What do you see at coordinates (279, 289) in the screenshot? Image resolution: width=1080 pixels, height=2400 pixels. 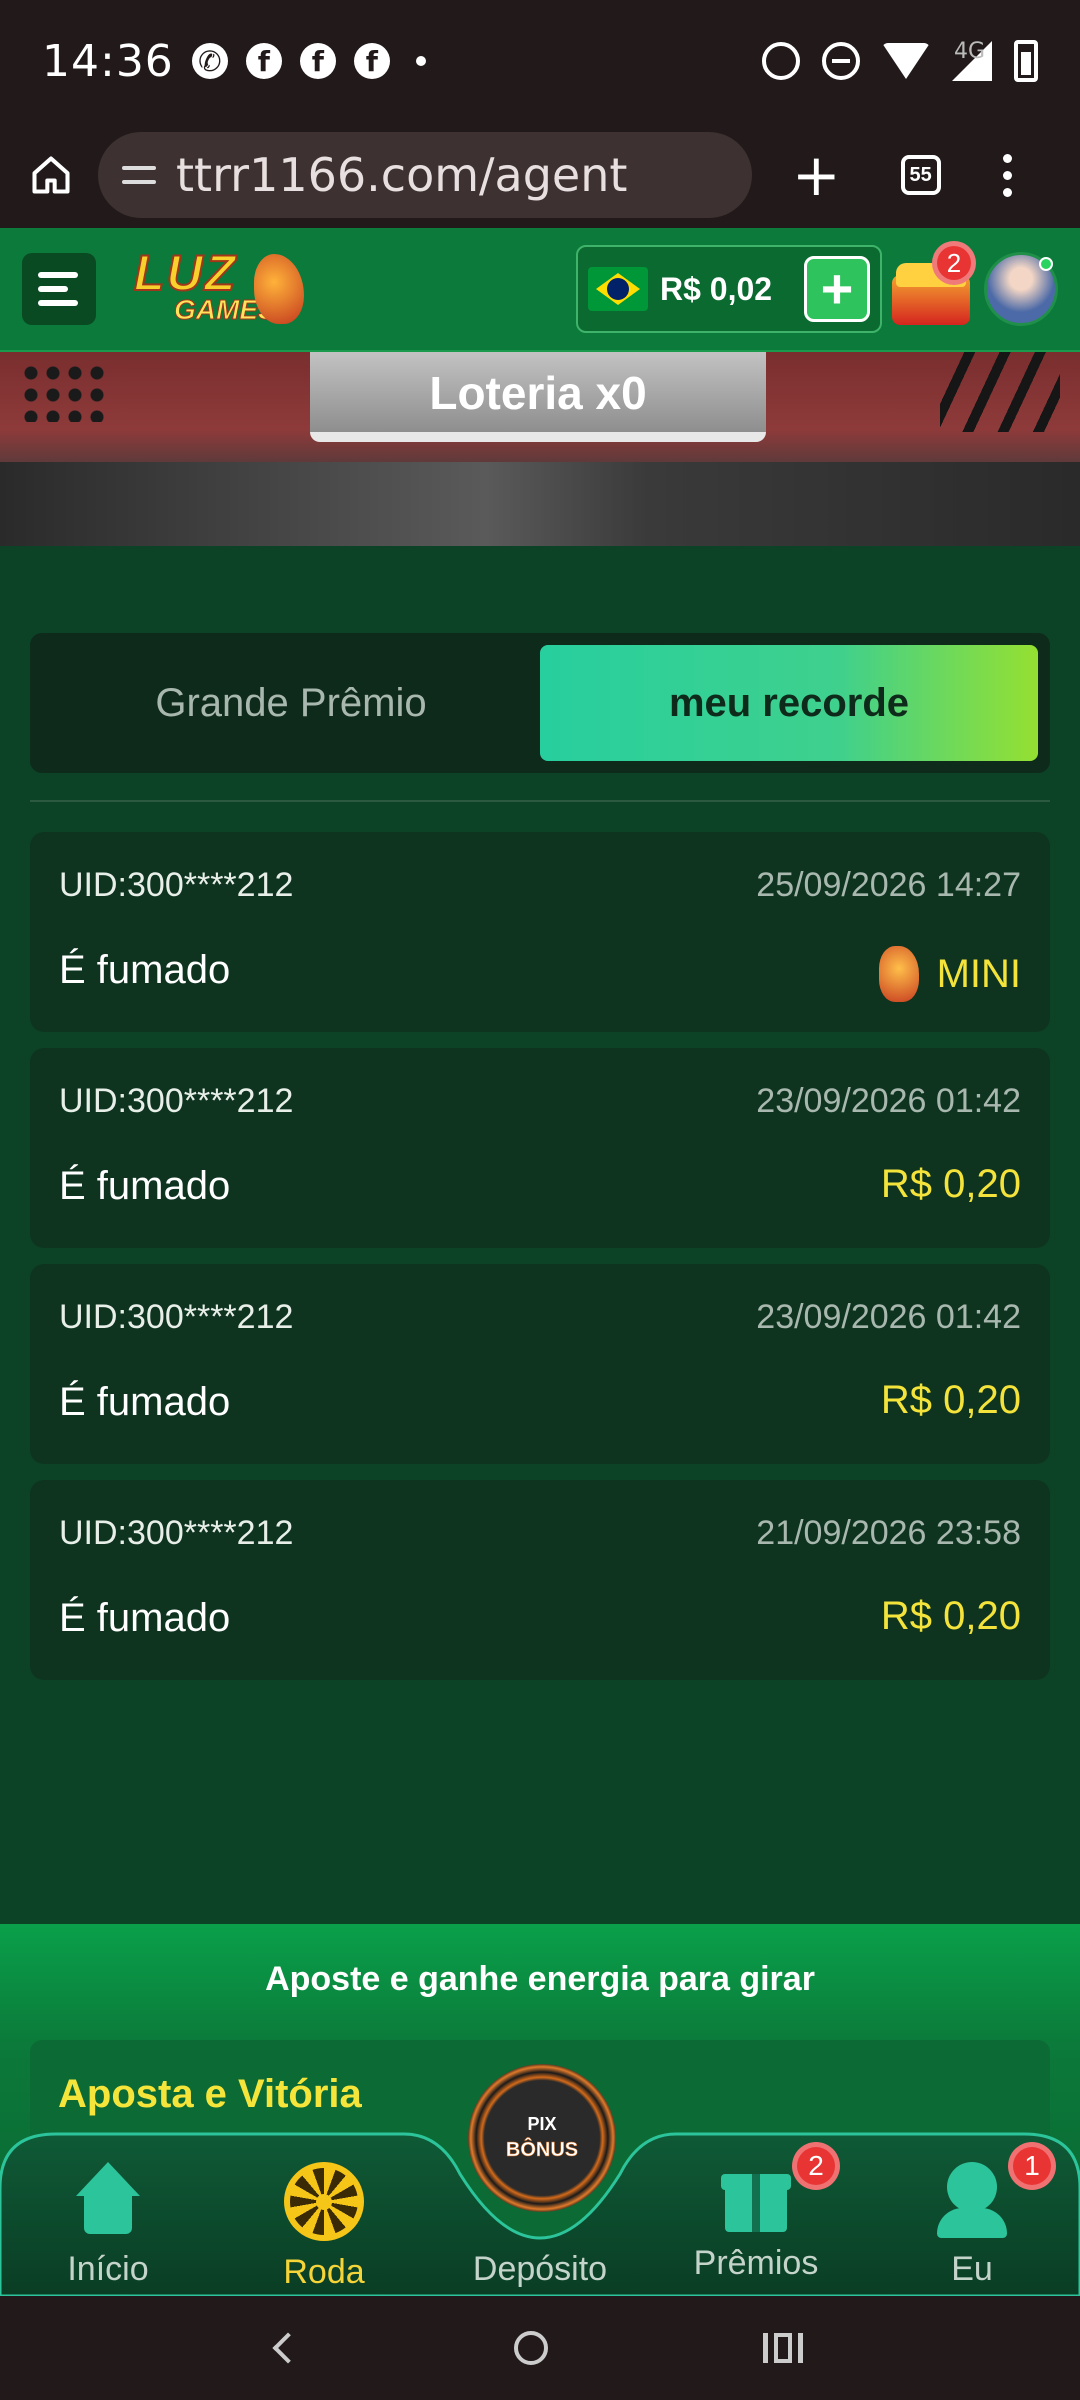 I see `dragon-mascot-icon` at bounding box center [279, 289].